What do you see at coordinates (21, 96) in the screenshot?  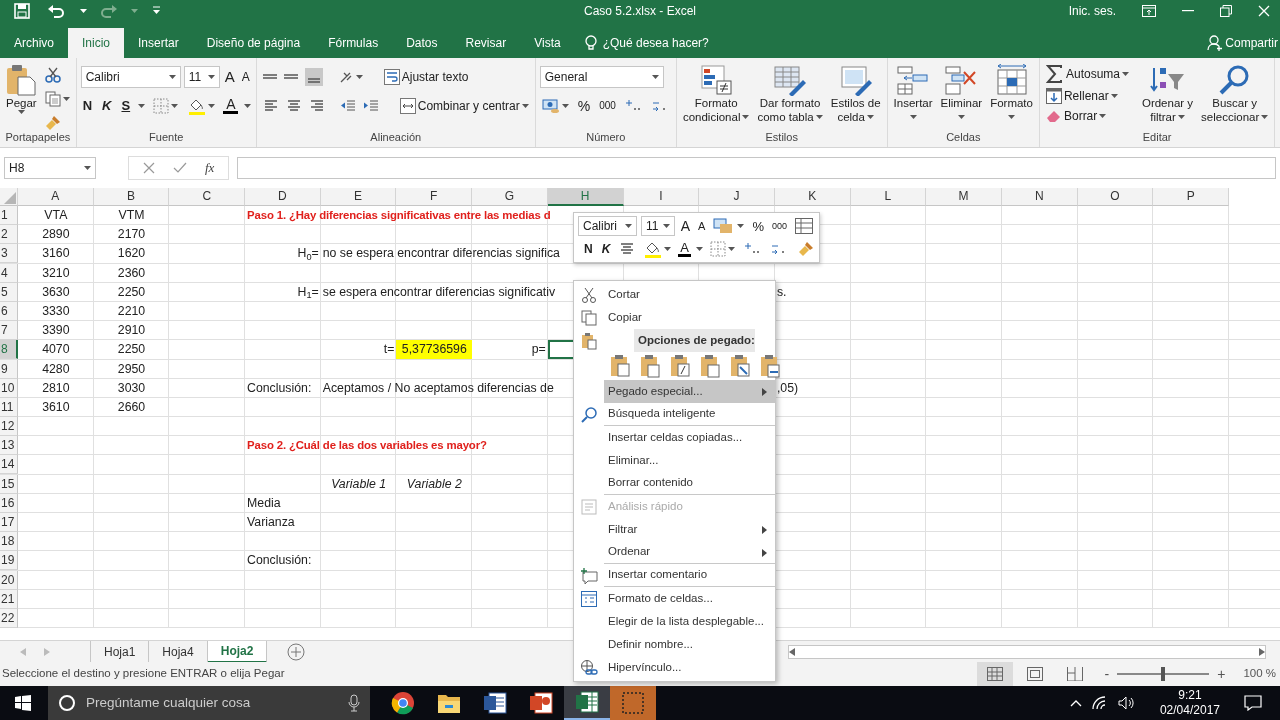 I see `paste-button: Pegar` at bounding box center [21, 96].